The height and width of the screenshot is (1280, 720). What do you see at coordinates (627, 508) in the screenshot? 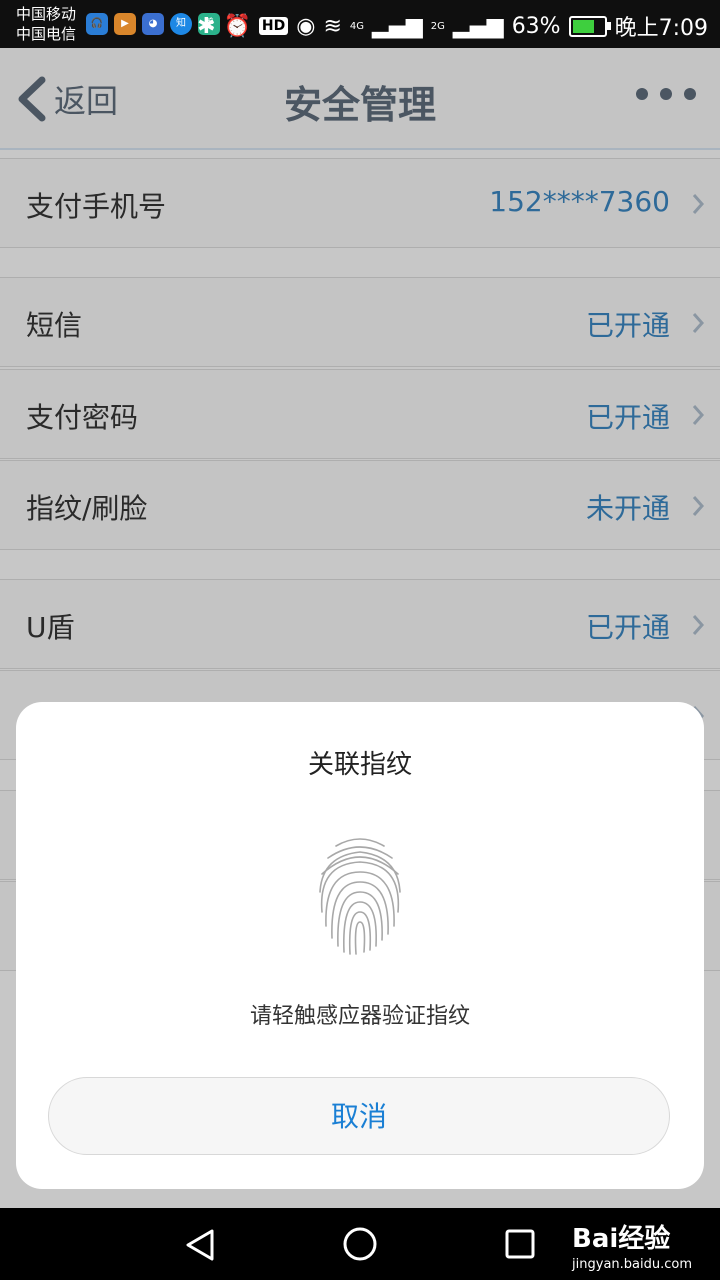
I see `item-value: 未开通` at bounding box center [627, 508].